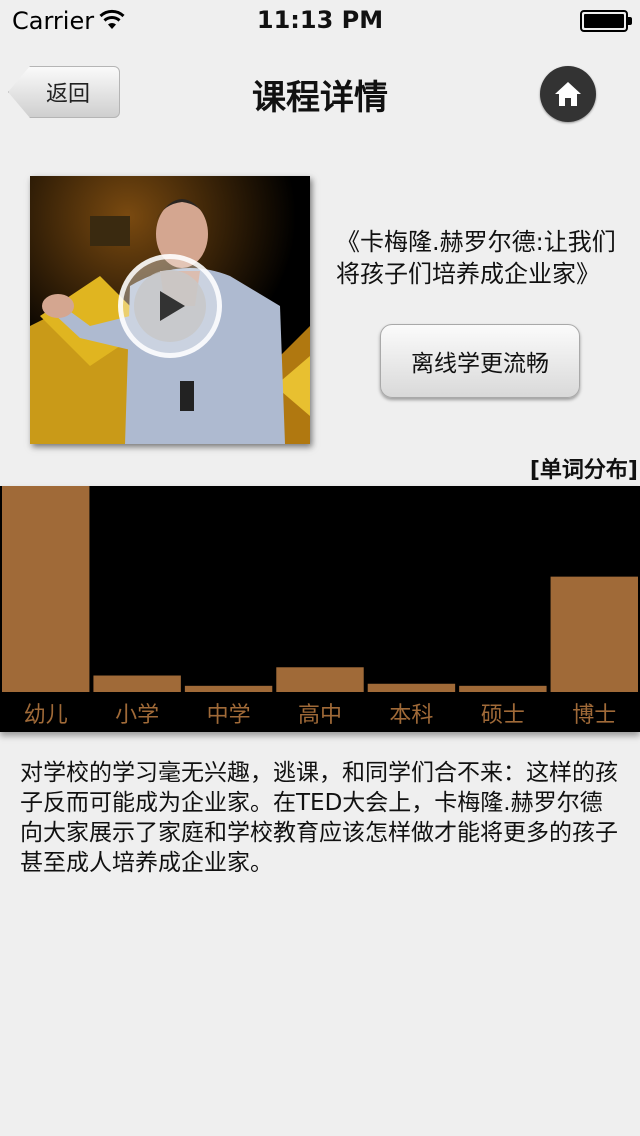  I want to click on tick-label-0: 幼儿, so click(46, 715).